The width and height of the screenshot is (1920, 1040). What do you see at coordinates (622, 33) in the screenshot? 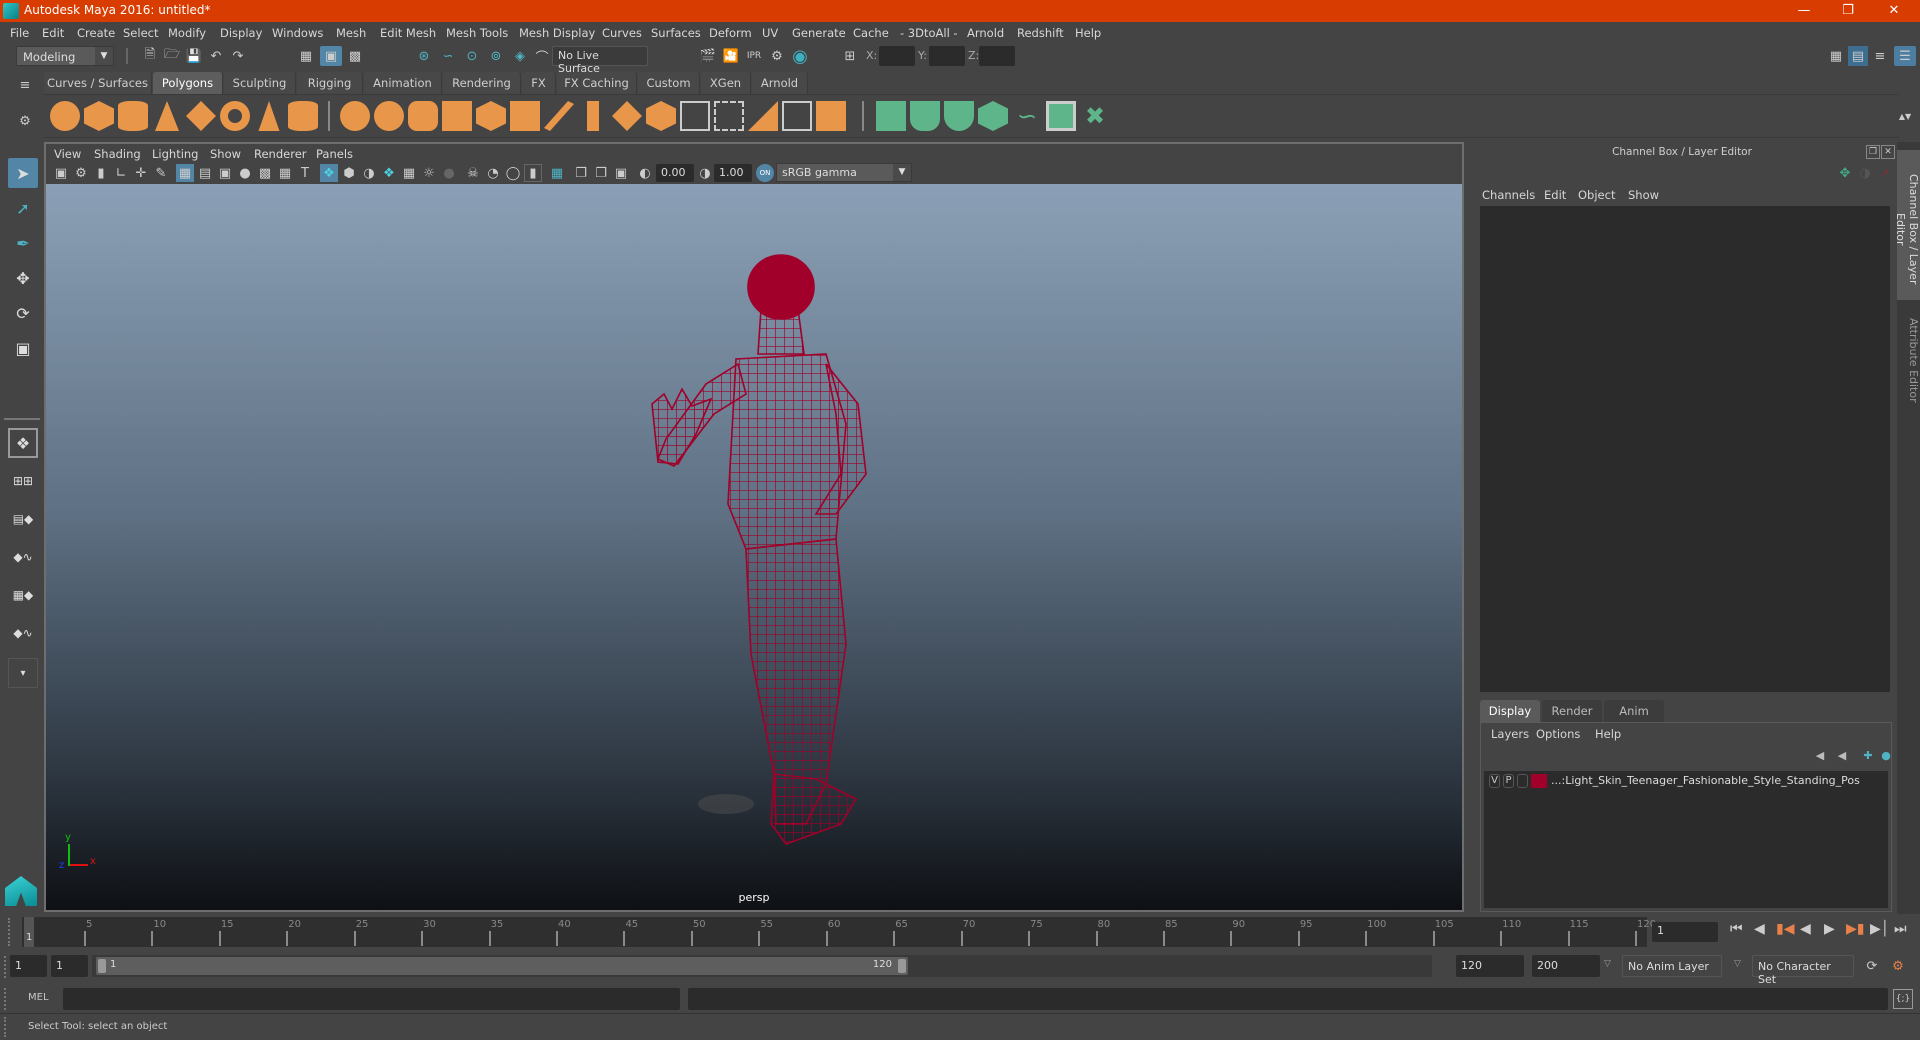
I see `menu-curves: Curves` at bounding box center [622, 33].